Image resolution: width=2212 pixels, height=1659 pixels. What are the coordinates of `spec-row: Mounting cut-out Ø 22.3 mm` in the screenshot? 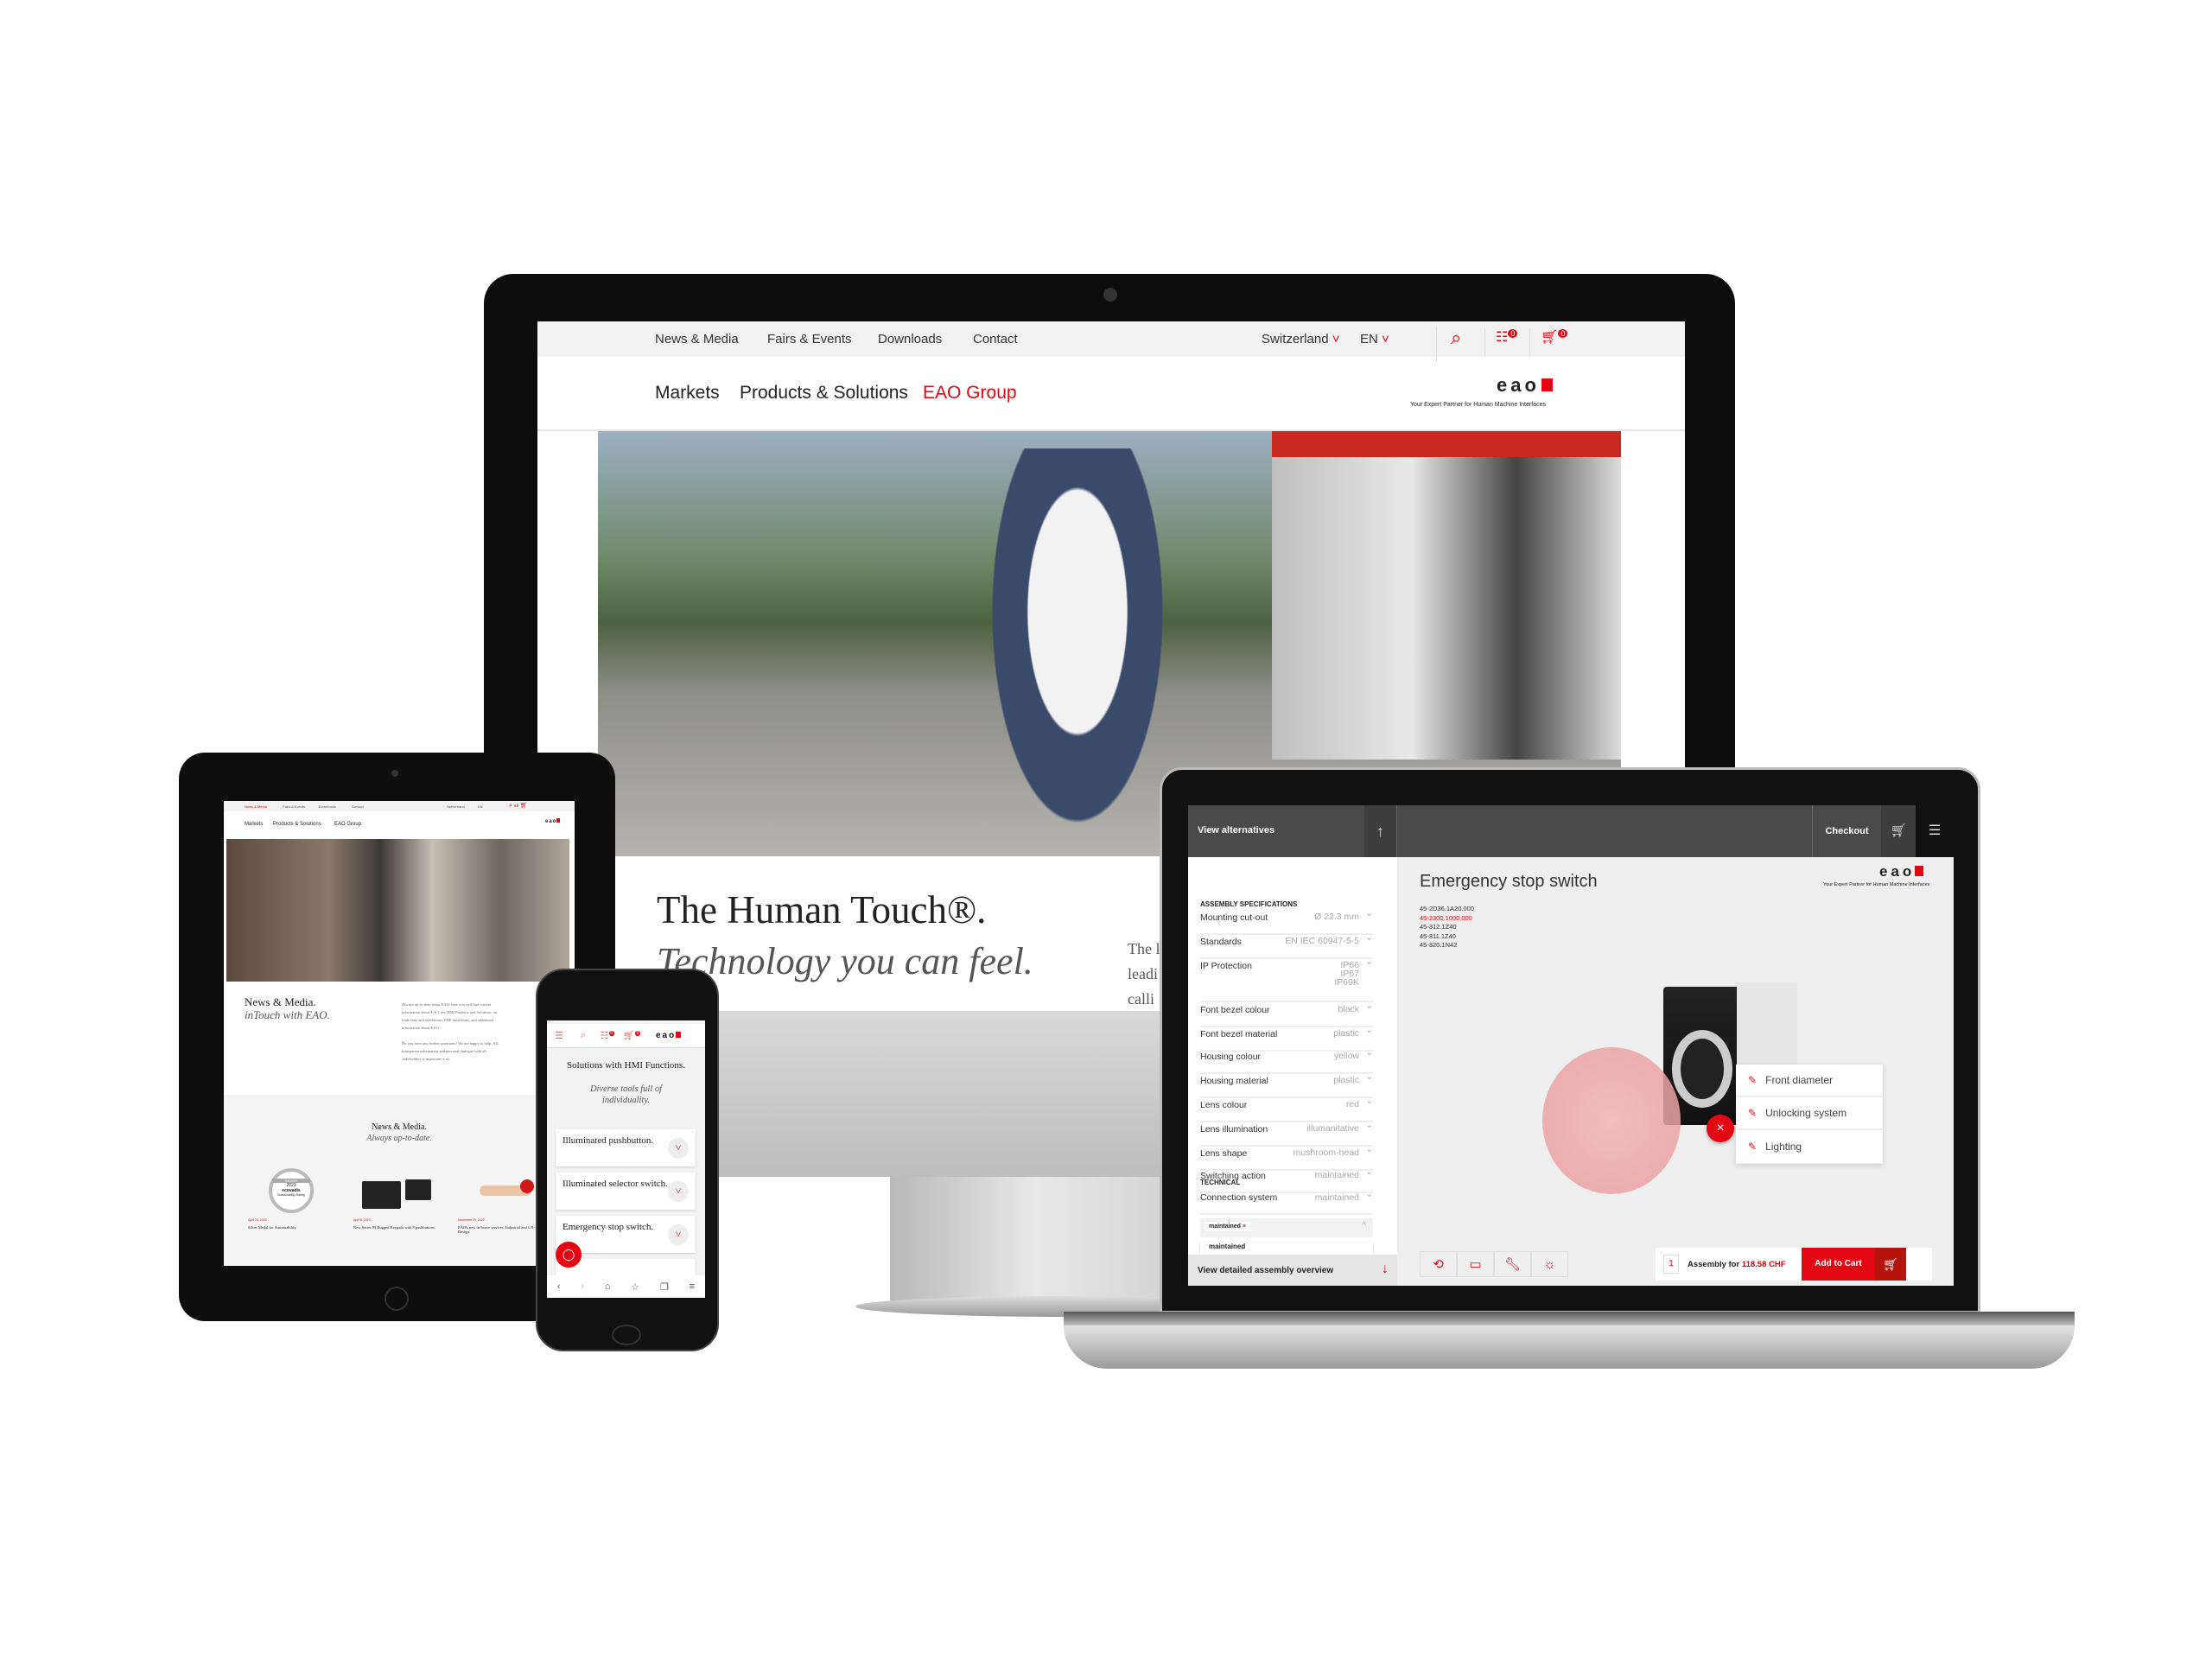 It's located at (1286, 922).